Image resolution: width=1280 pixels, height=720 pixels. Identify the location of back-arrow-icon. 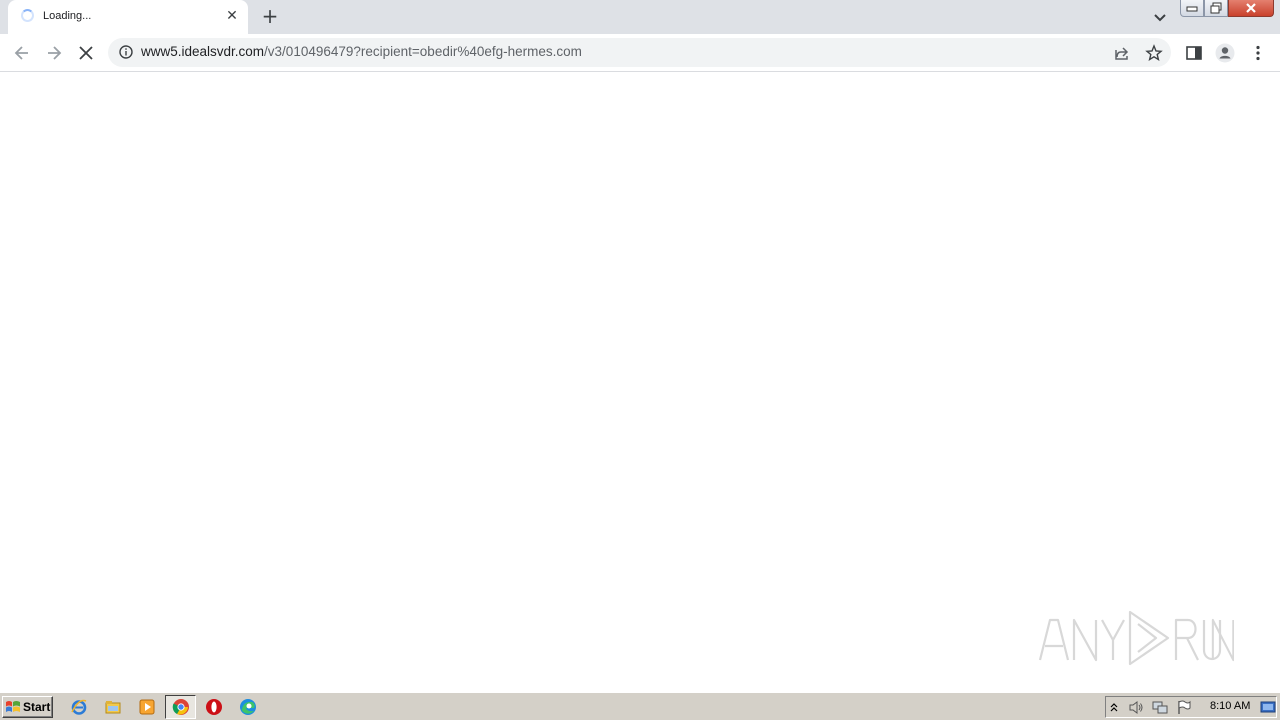
(22, 53).